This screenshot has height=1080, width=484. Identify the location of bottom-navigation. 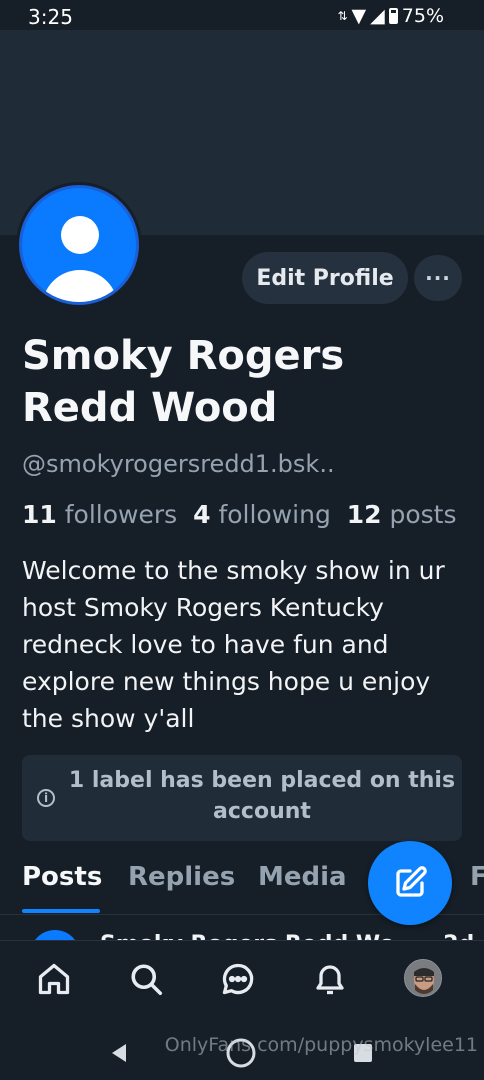
(242, 980).